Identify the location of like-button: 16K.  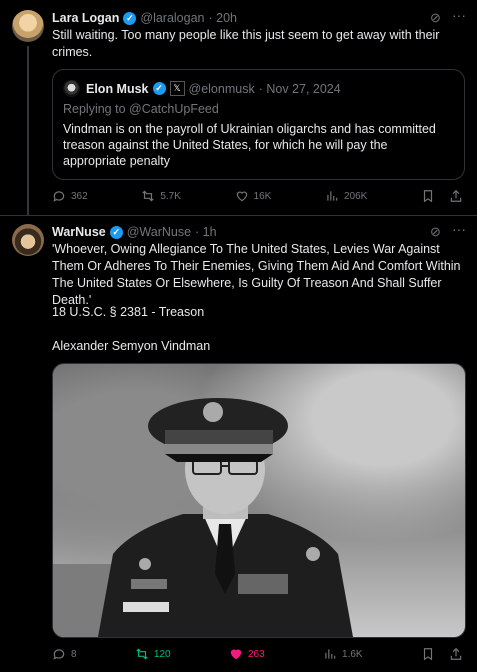
(253, 196).